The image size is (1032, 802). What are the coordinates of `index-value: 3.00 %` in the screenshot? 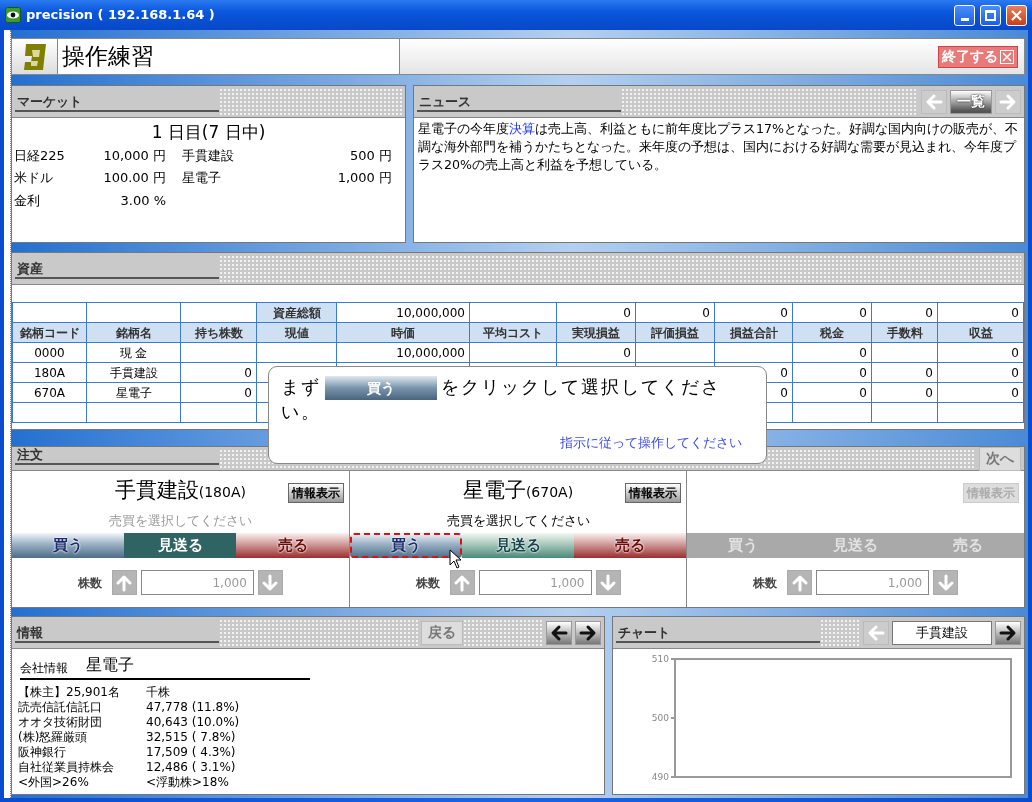 It's located at (142, 200).